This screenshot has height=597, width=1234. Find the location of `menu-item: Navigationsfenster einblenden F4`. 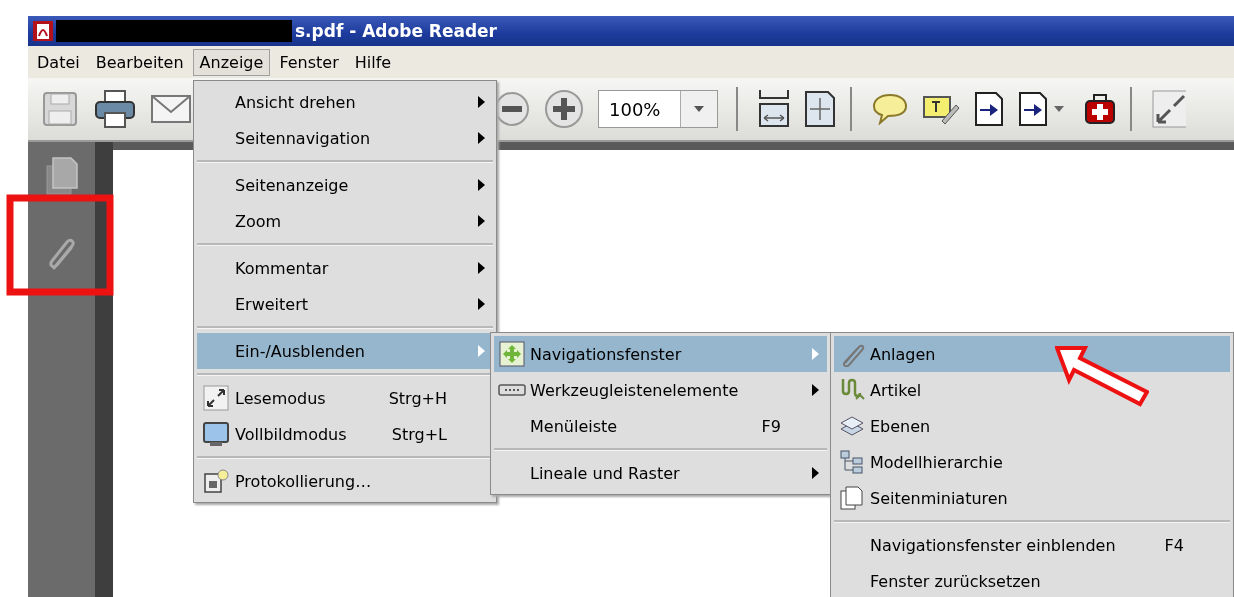

menu-item: Navigationsfenster einblenden F4 is located at coordinates (1032, 545).